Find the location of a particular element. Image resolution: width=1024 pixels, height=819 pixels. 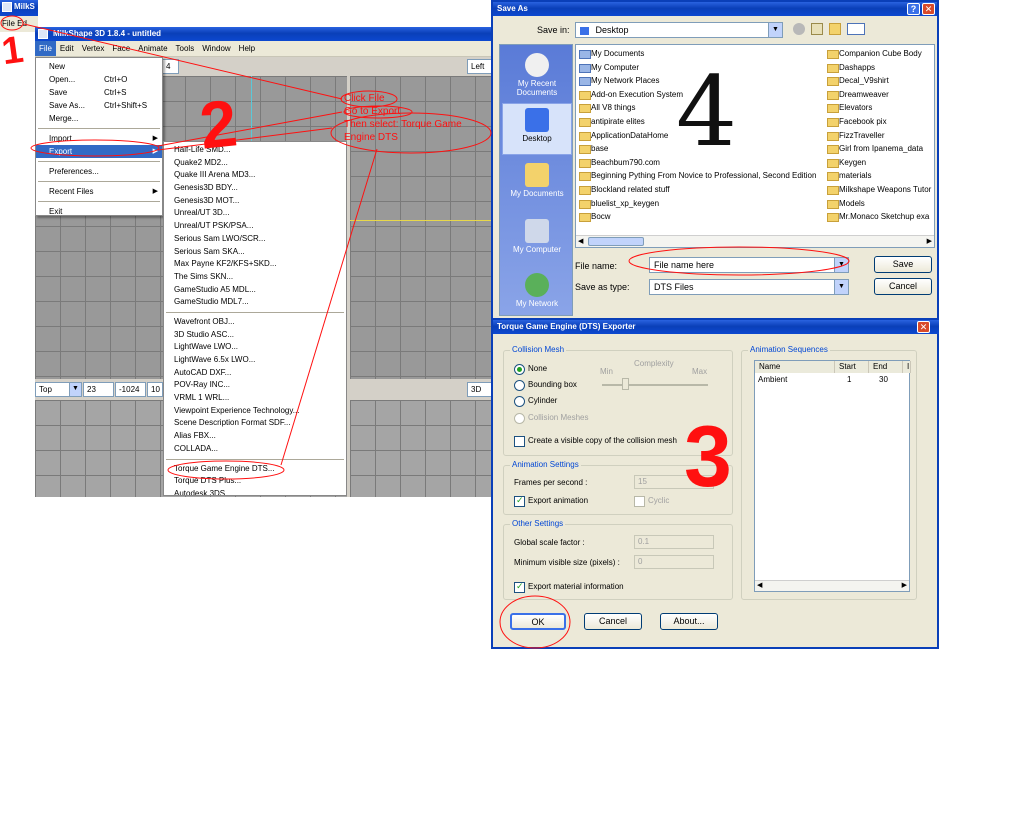

annotation-circle-ok is located at coordinates (535, 622).